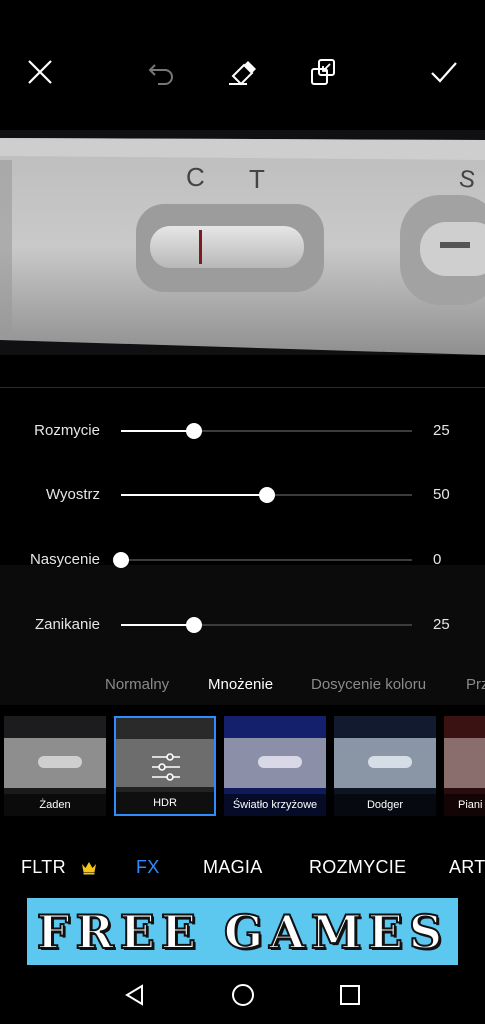 The height and width of the screenshot is (1024, 485). I want to click on blend-mode-multiply: Mnożenie, so click(240, 684).